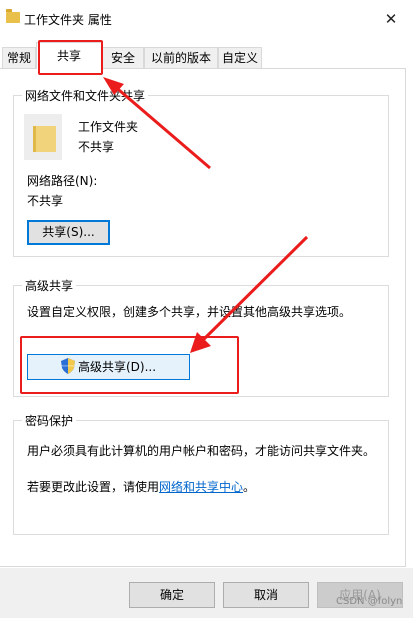  What do you see at coordinates (172, 595) in the screenshot?
I see `ok-button: 确定` at bounding box center [172, 595].